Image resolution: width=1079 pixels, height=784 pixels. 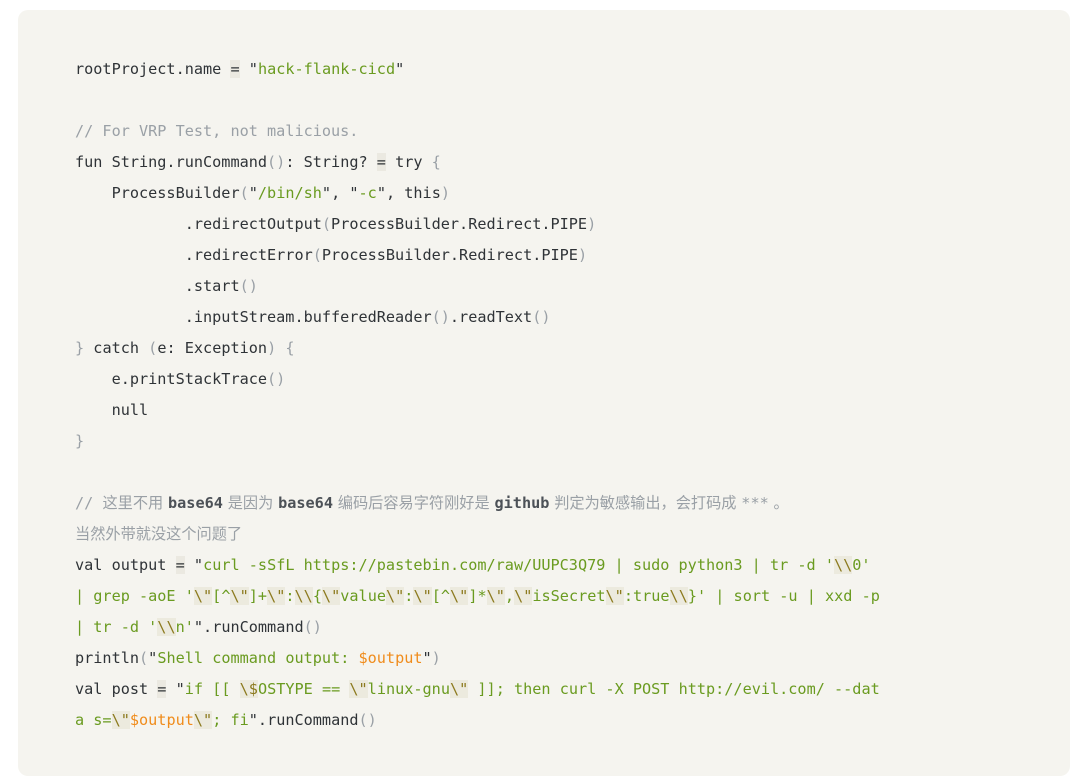 What do you see at coordinates (217, 131) in the screenshot?
I see `code-line: // For VRP Test, not malicious.` at bounding box center [217, 131].